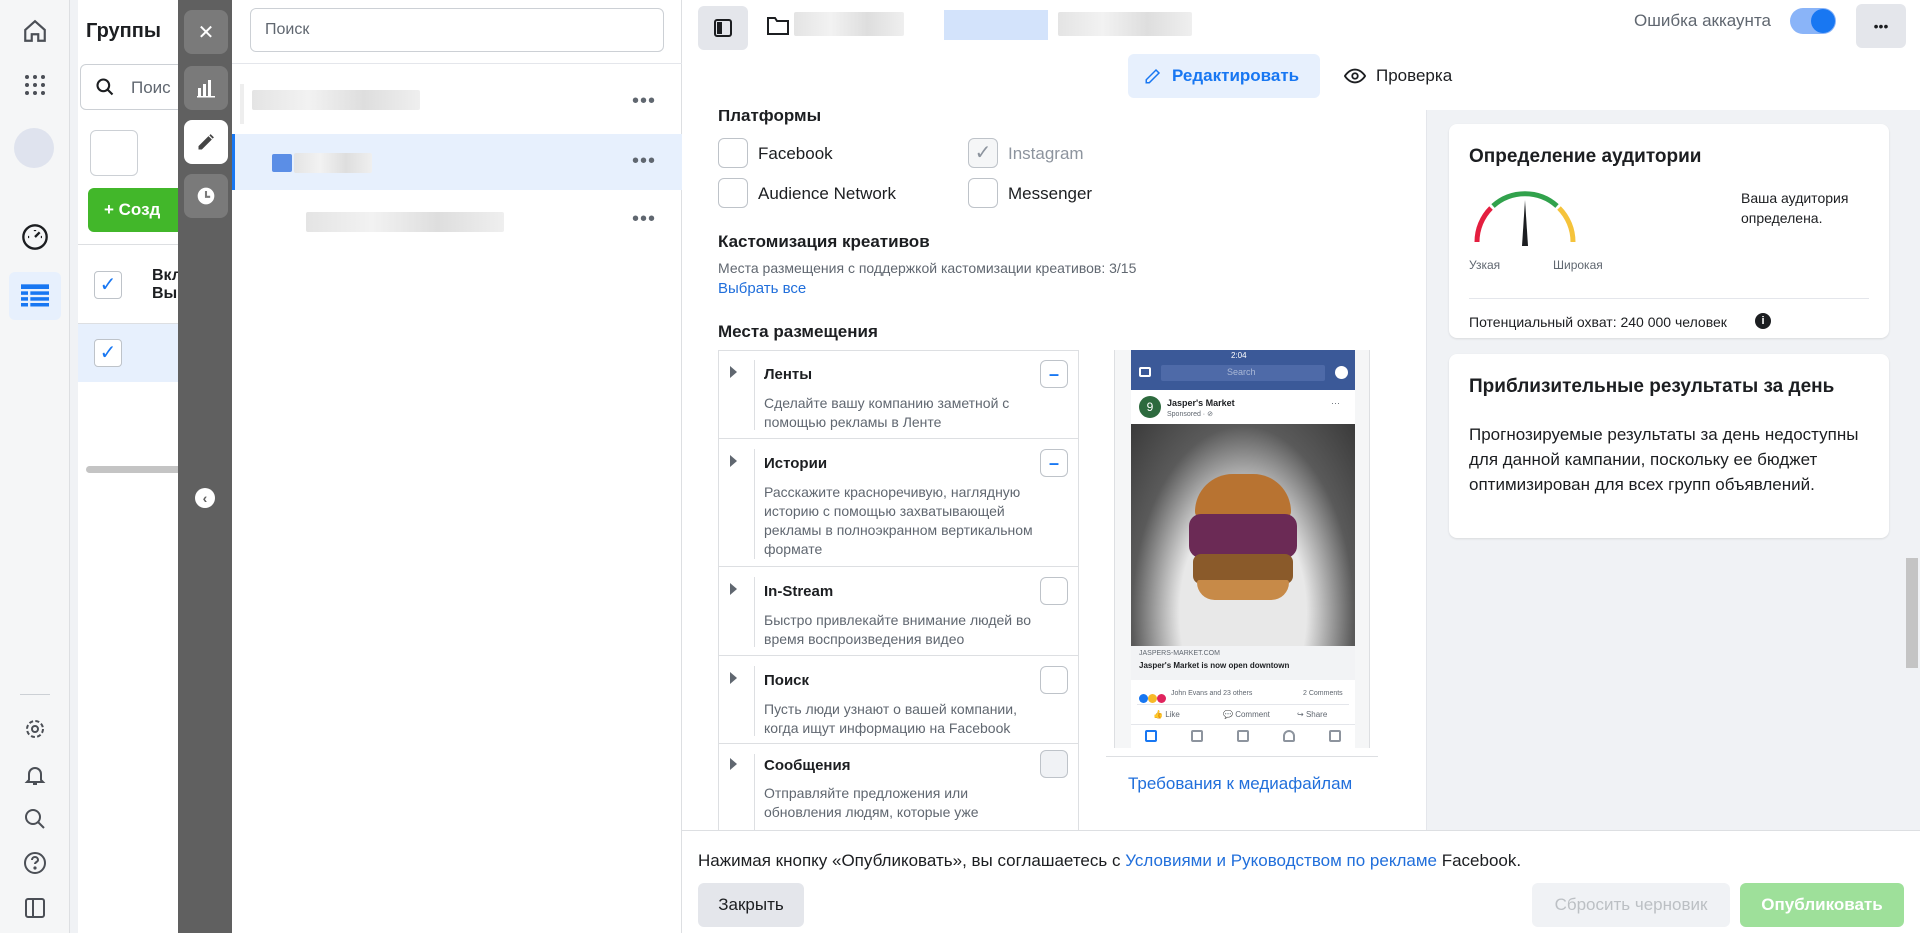  What do you see at coordinates (457, 220) in the screenshot?
I see `tree-row-ad: •••` at bounding box center [457, 220].